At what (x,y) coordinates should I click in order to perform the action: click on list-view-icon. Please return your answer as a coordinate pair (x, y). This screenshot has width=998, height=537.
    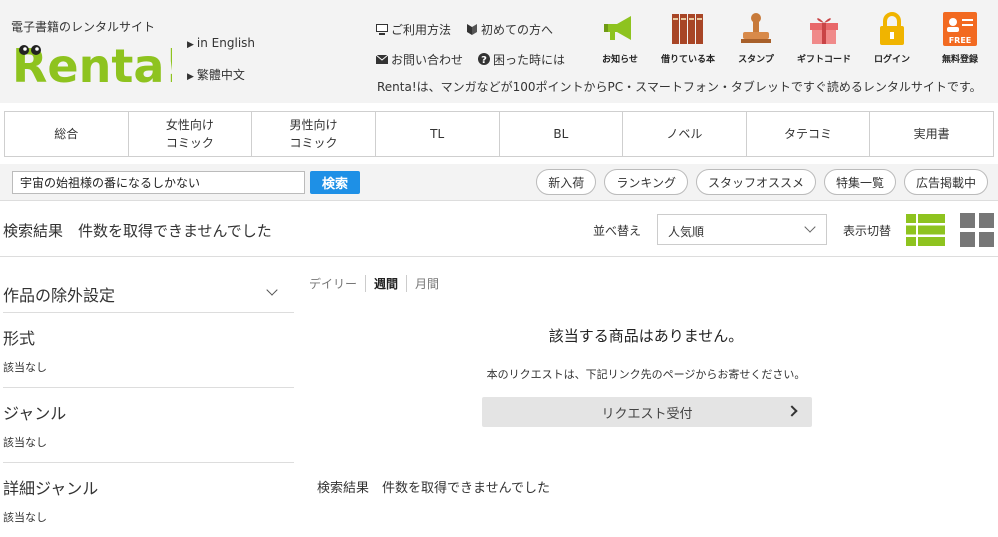
    Looking at the image, I should click on (925, 230).